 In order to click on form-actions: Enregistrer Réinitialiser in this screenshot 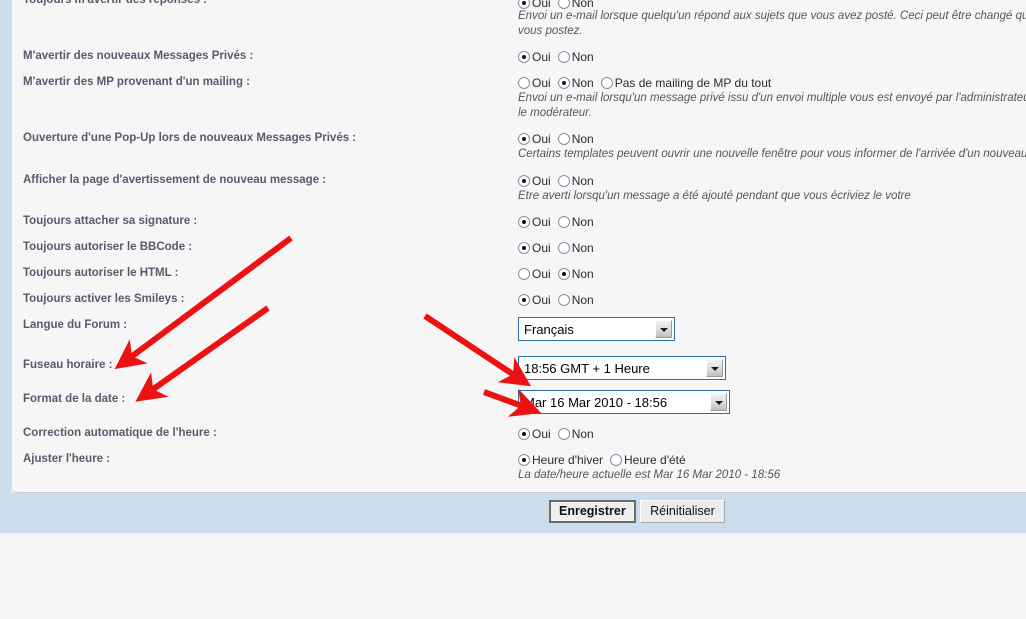, I will do `click(637, 511)`.